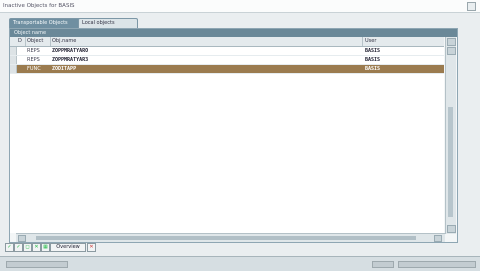 This screenshot has width=480, height=271. Describe the element at coordinates (437, 264) in the screenshot. I see `status-server` at that location.